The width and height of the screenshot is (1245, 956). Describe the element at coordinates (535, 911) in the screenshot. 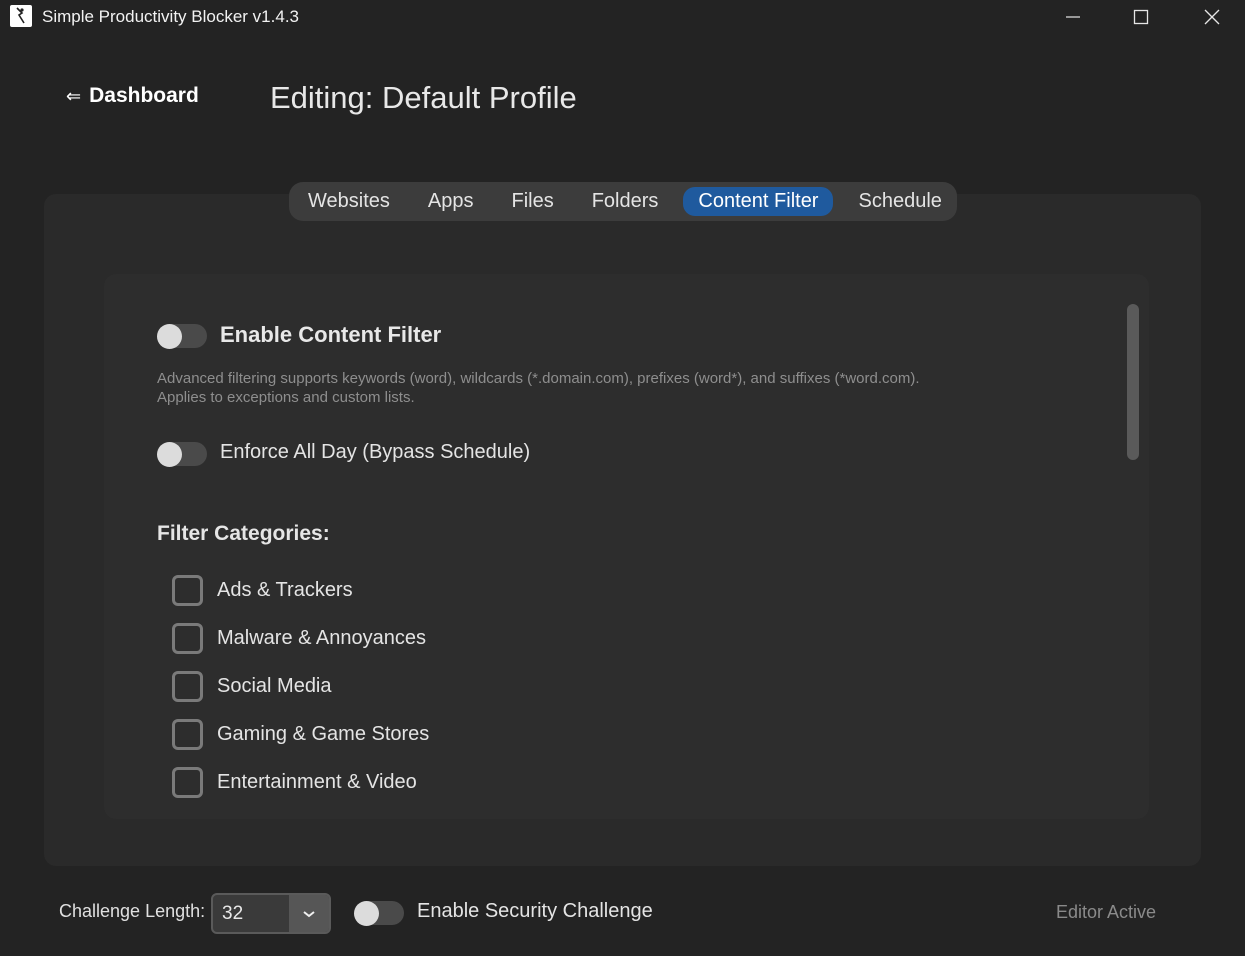

I see `security-challenge-label: Enable Security Challenge` at that location.